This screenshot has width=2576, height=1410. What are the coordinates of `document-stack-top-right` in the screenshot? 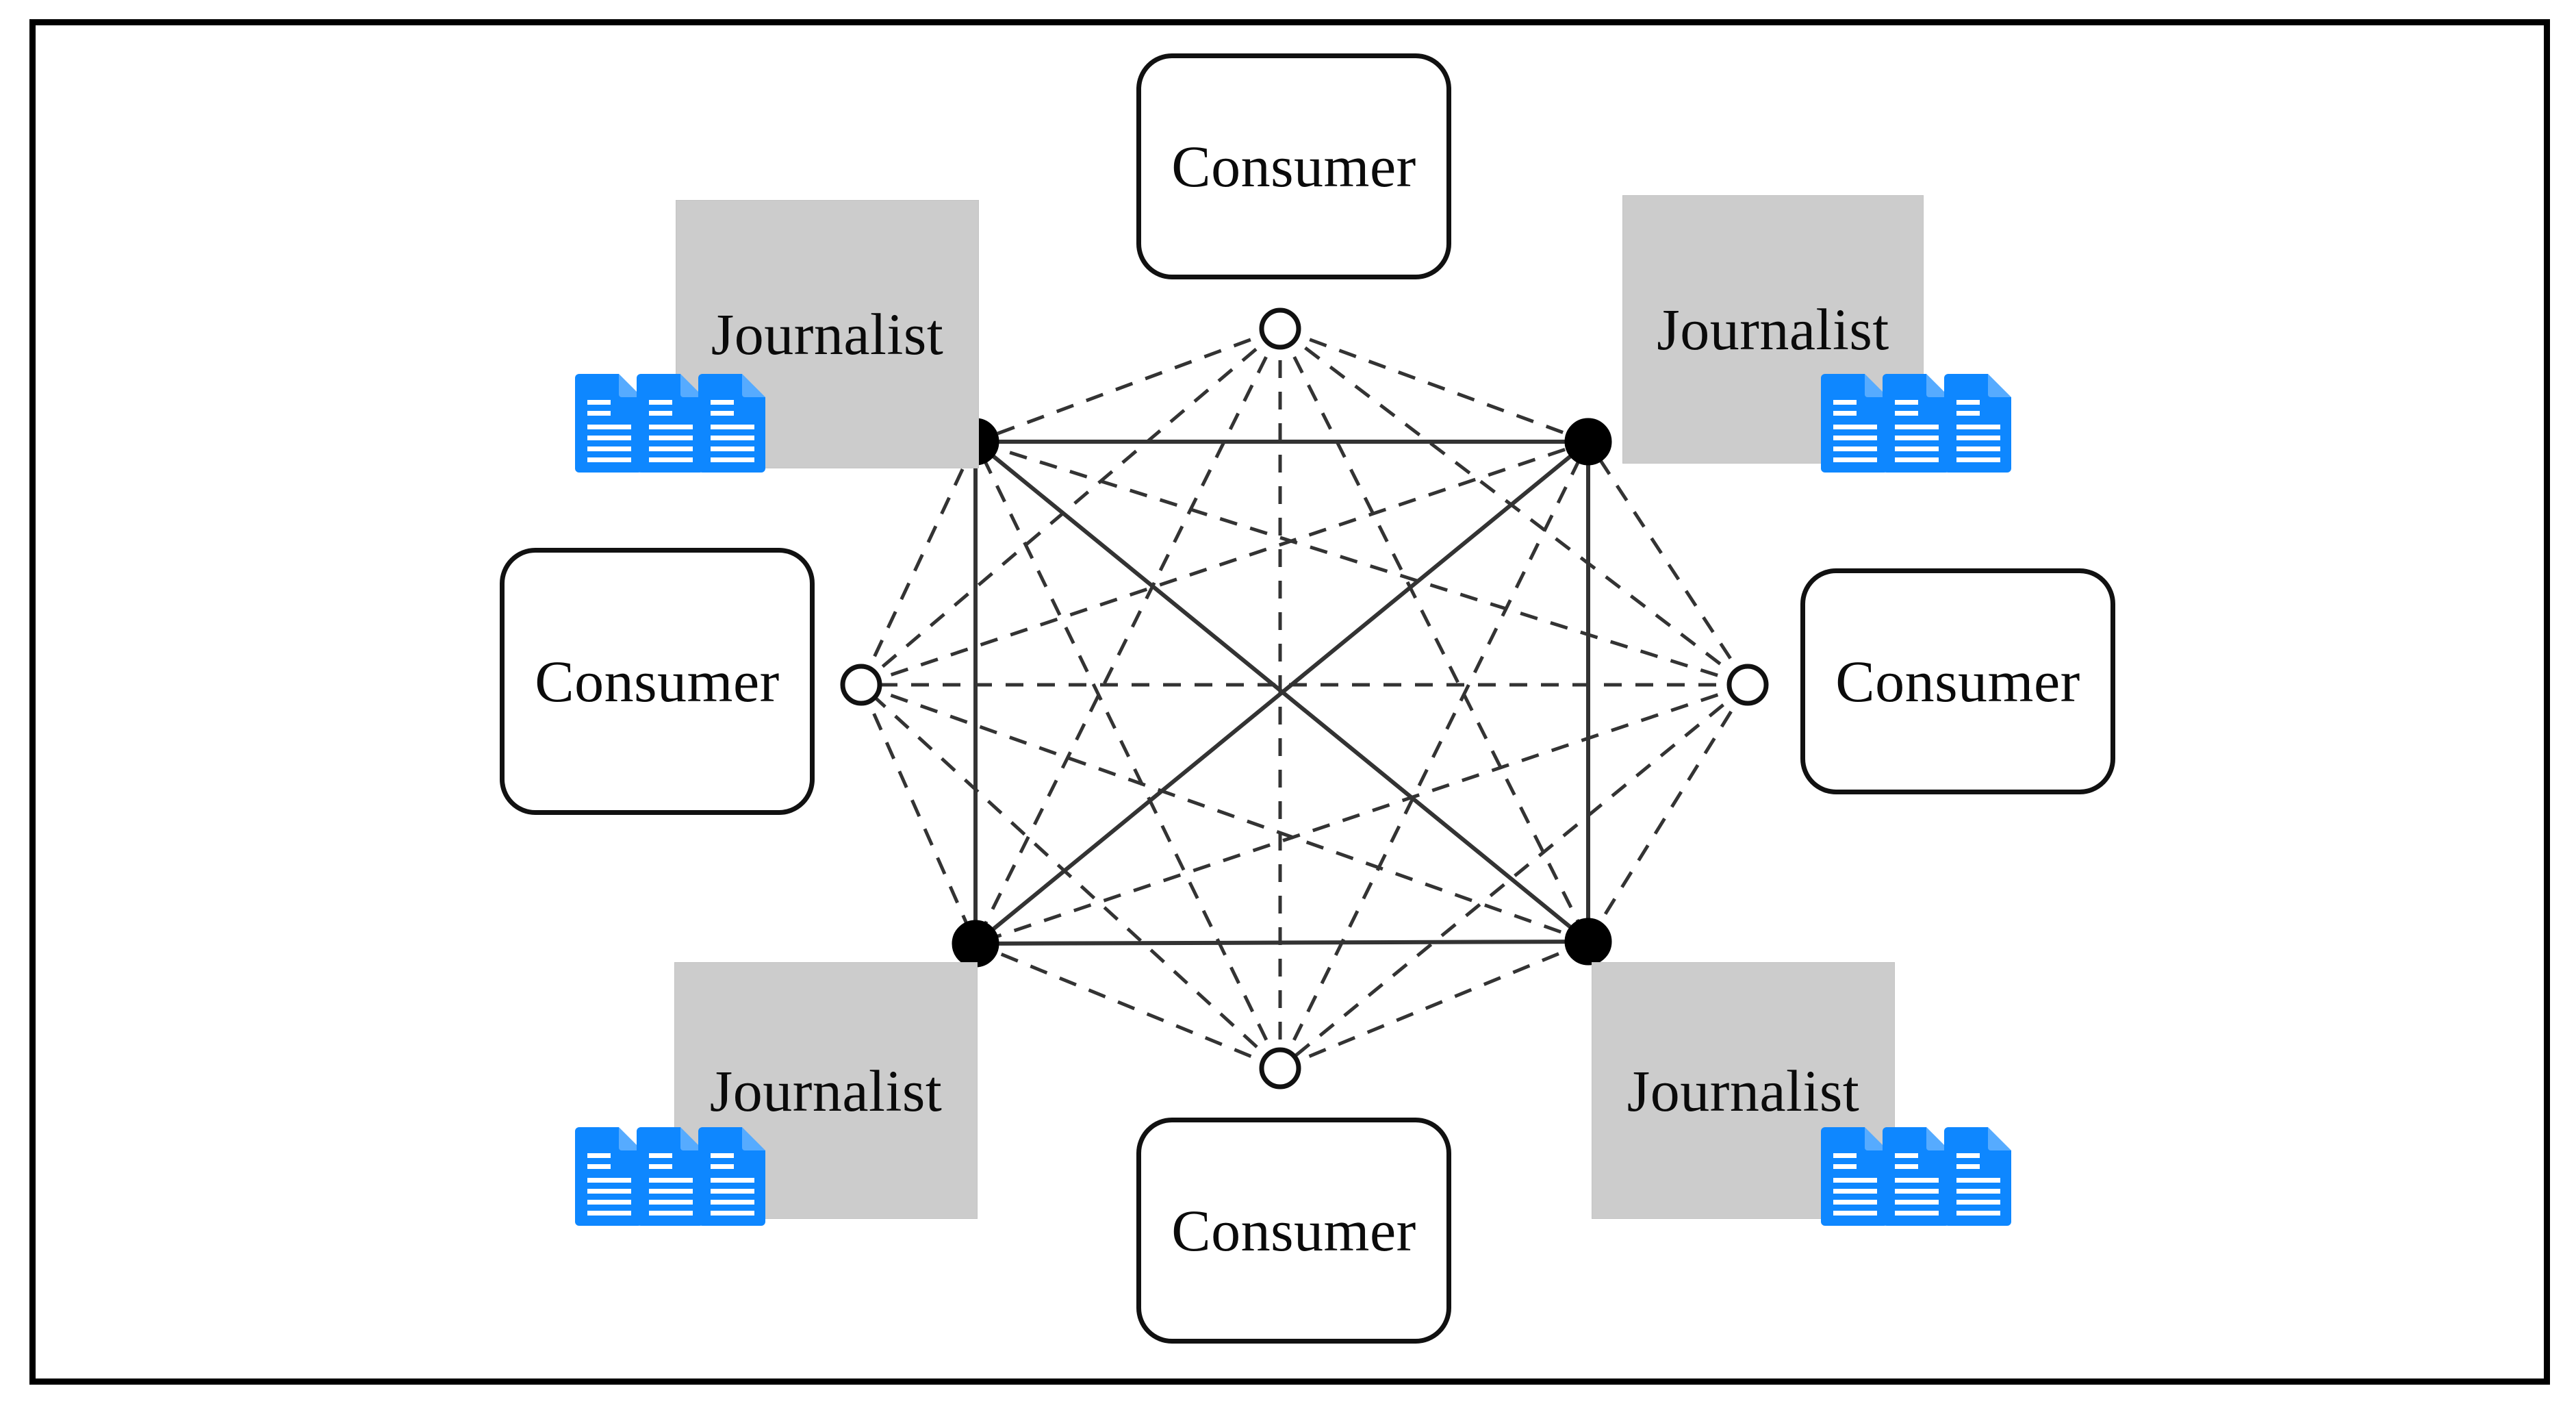 It's located at (1917, 422).